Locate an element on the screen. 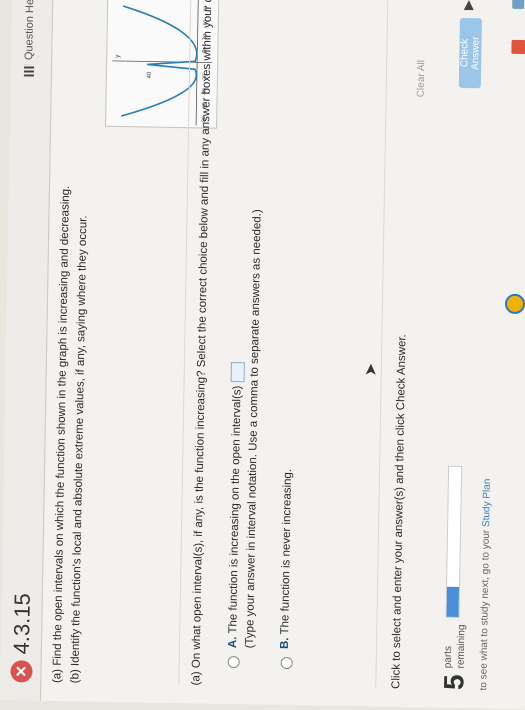 The image size is (525, 710). option-b: B. The function is never increasing. is located at coordinates (287, 569).